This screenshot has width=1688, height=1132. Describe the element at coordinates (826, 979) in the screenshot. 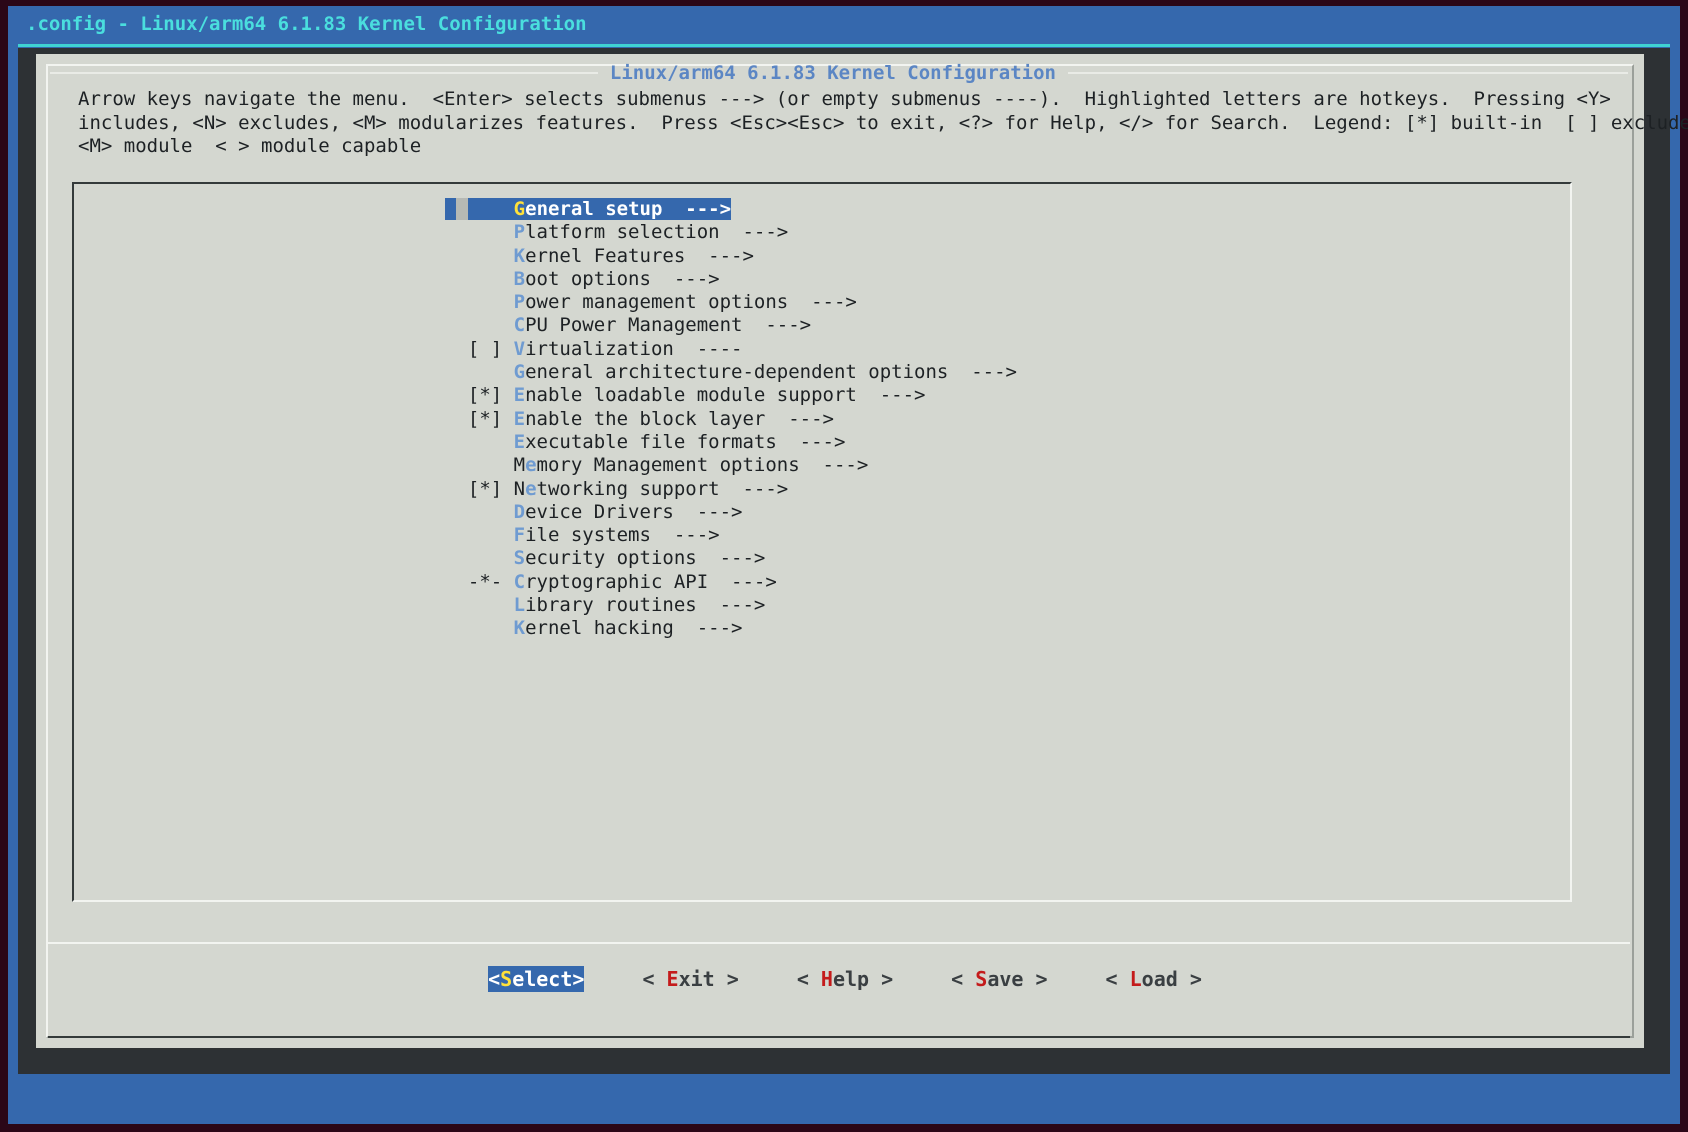

I see `button-hotkey: H` at that location.